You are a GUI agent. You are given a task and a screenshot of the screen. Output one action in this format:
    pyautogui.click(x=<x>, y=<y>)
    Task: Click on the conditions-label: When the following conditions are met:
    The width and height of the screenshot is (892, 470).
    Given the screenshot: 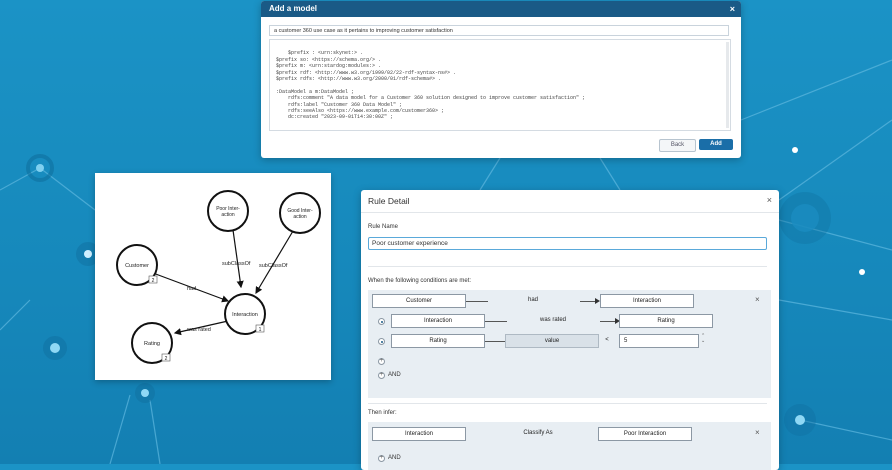 What is the action you would take?
    pyautogui.click(x=420, y=281)
    